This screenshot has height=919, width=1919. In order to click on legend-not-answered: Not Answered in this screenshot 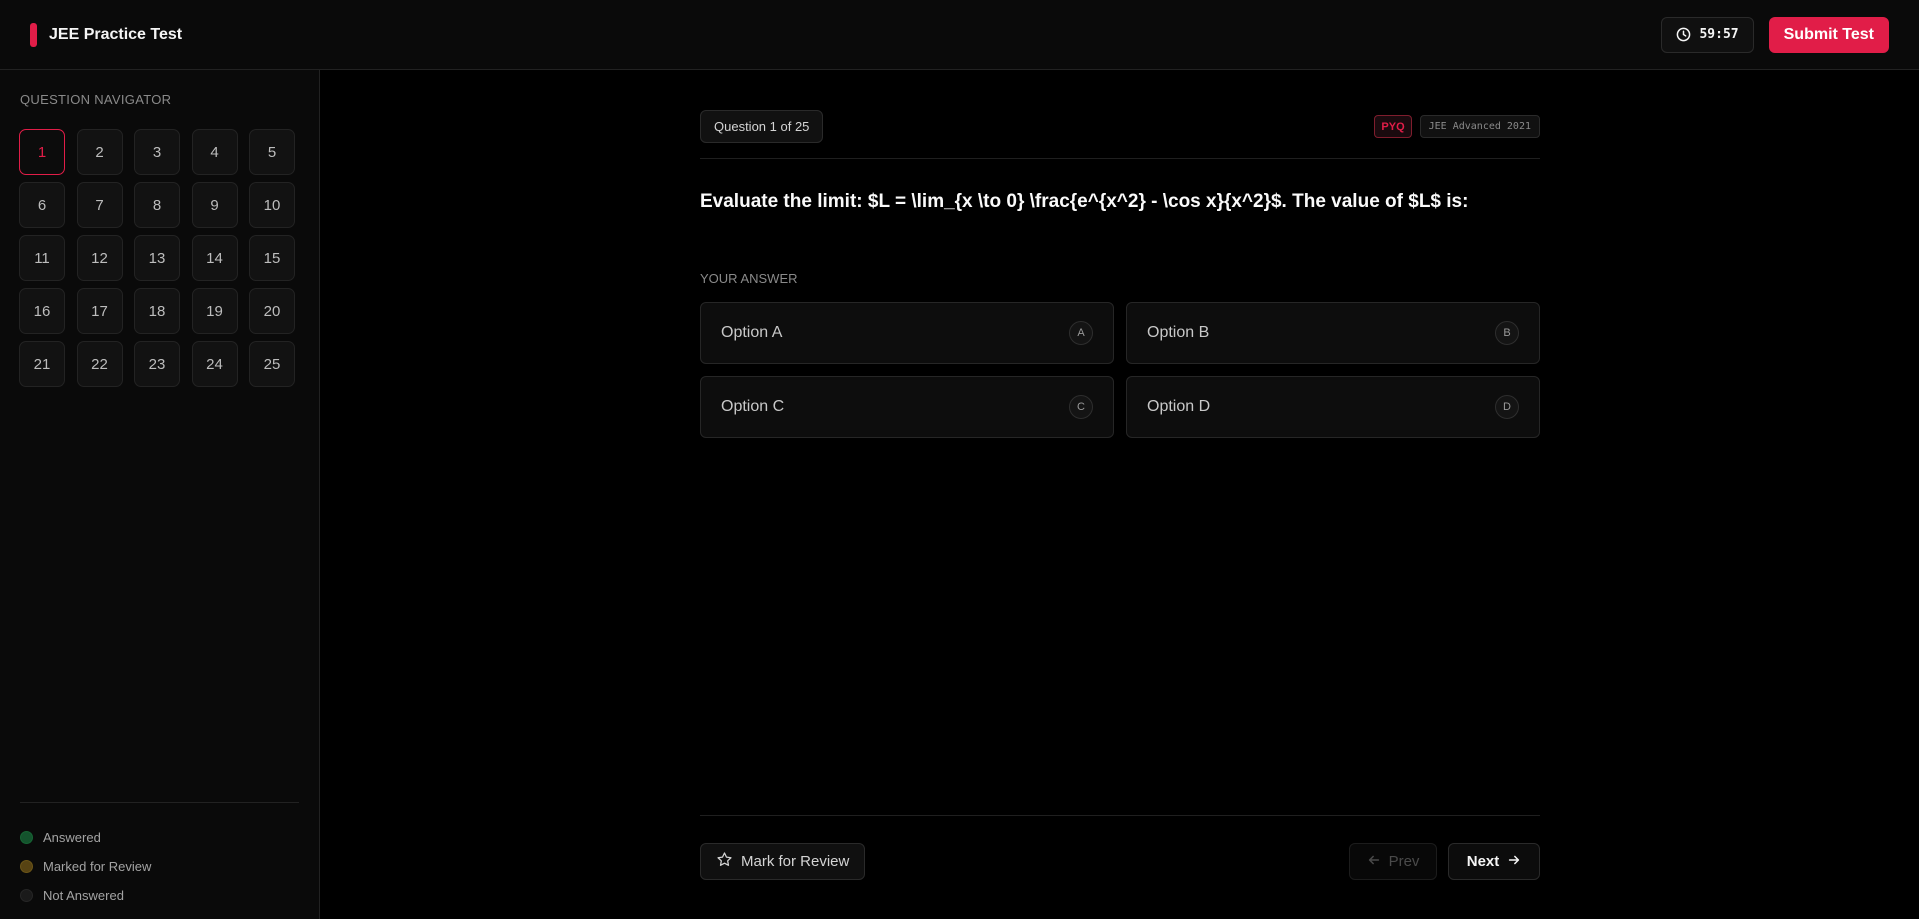, I will do `click(159, 895)`.